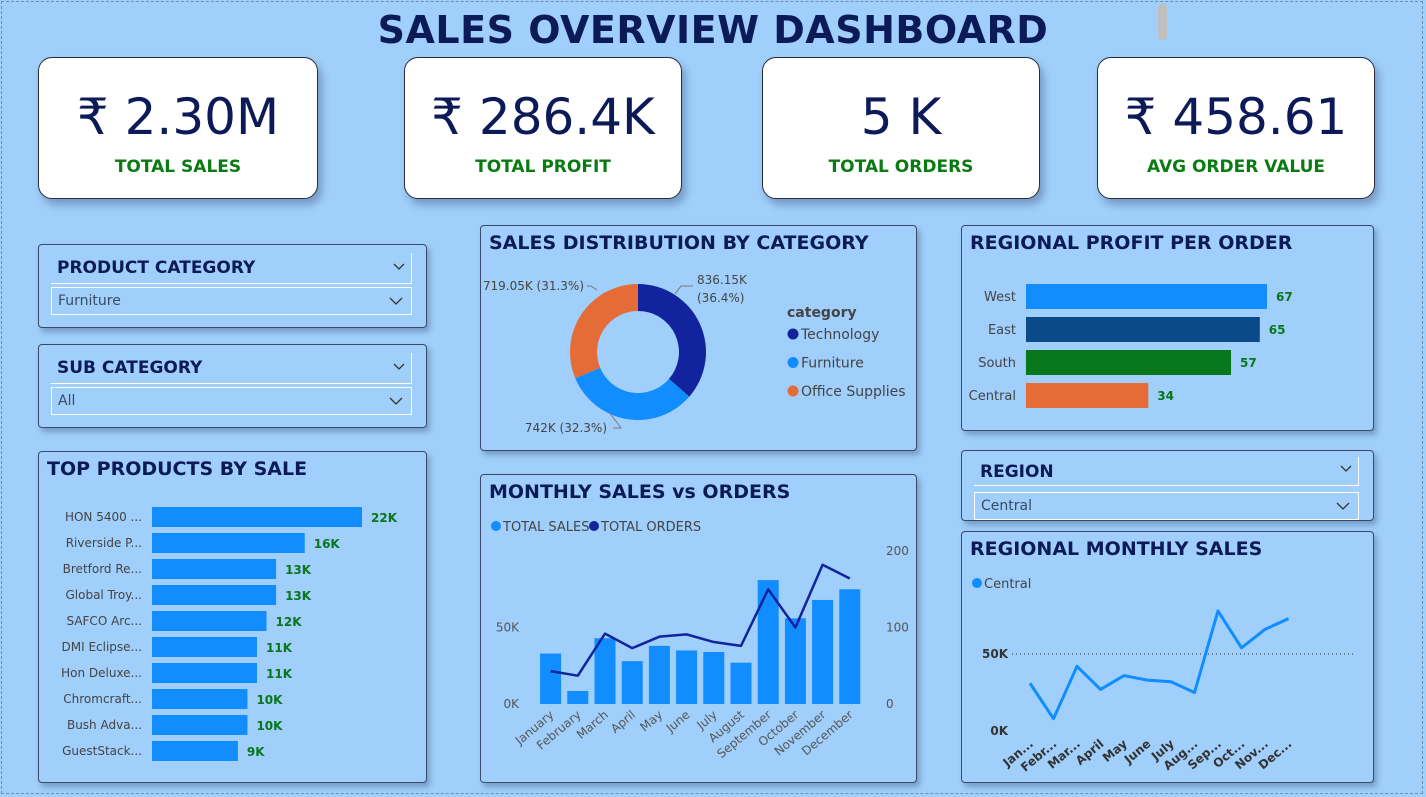 The height and width of the screenshot is (797, 1426). What do you see at coordinates (279, 648) in the screenshot?
I see `data-label: 11K` at bounding box center [279, 648].